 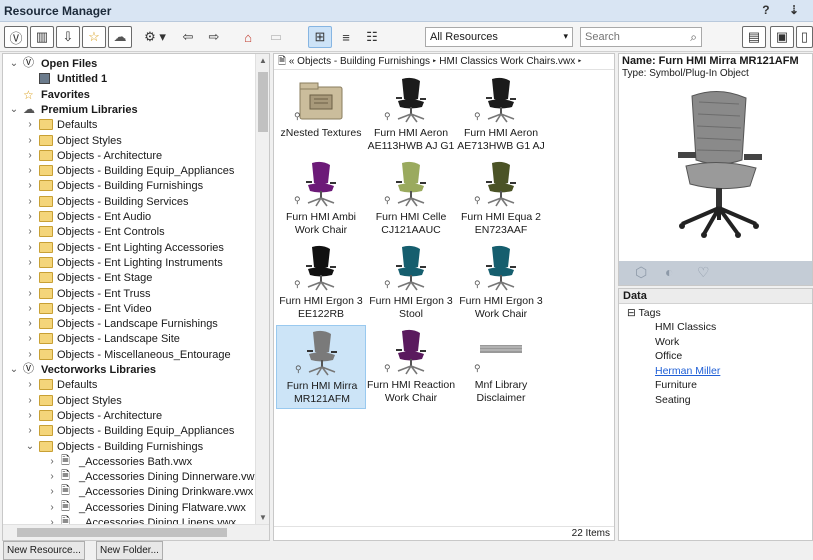 What do you see at coordinates (501, 283) in the screenshot?
I see `resource-item: ⚲ Furn HMI Ergon 3 Work Chair` at bounding box center [501, 283].